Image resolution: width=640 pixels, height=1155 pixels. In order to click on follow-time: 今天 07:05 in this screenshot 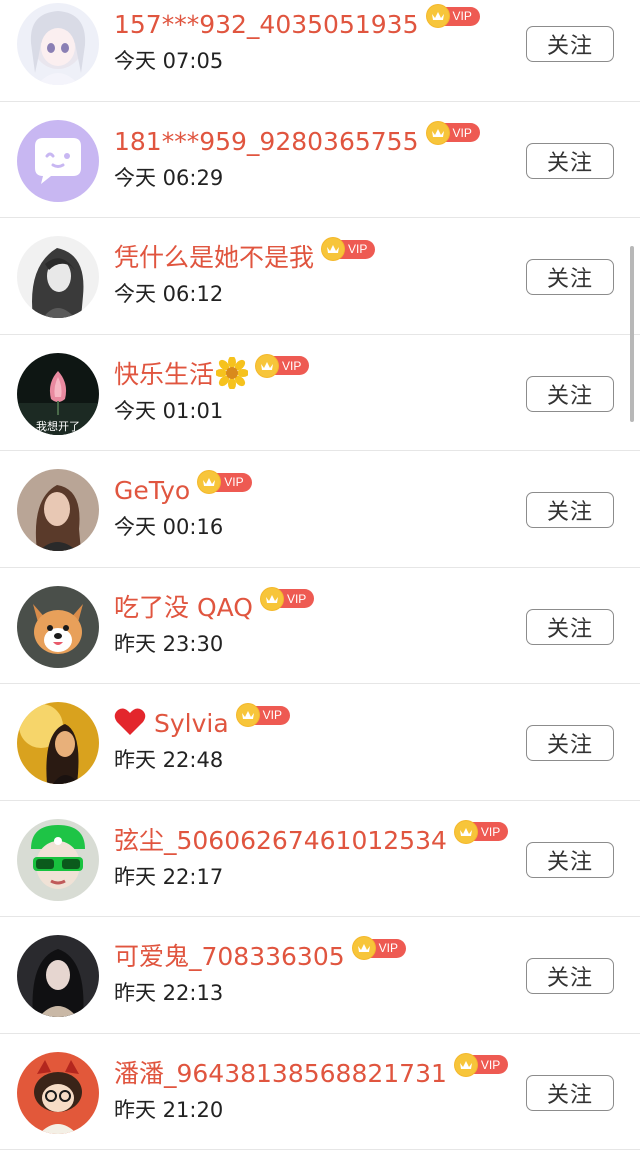, I will do `click(169, 61)`.